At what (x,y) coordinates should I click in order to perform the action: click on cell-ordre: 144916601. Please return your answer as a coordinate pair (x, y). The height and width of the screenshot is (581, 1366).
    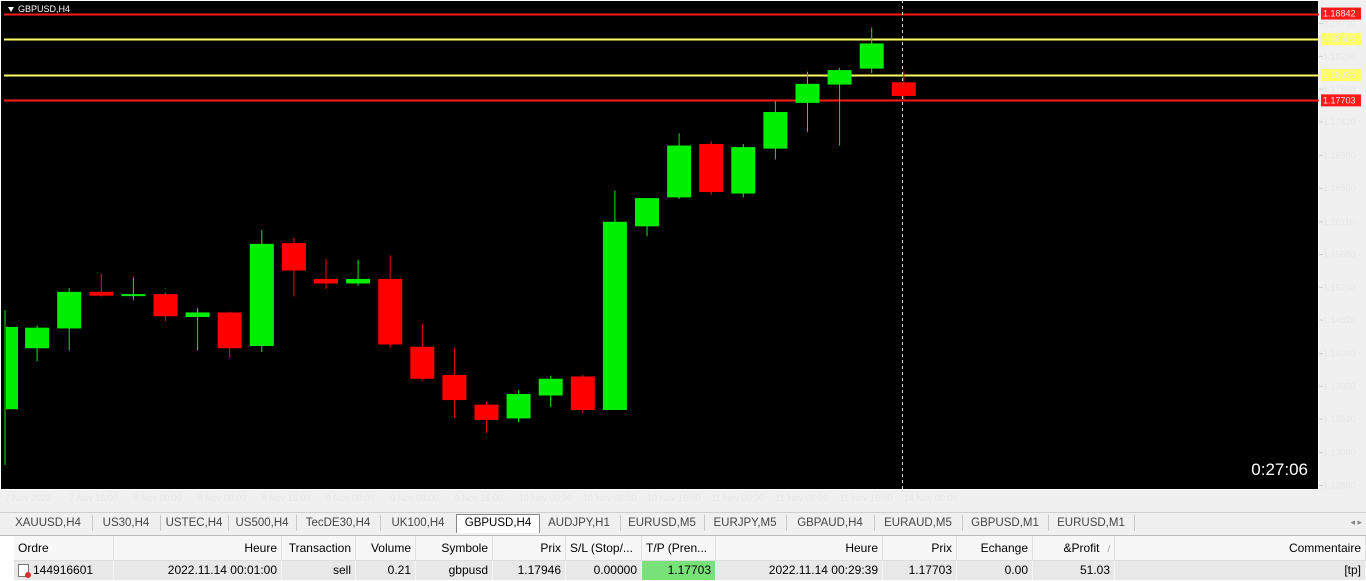
    Looking at the image, I should click on (64, 570).